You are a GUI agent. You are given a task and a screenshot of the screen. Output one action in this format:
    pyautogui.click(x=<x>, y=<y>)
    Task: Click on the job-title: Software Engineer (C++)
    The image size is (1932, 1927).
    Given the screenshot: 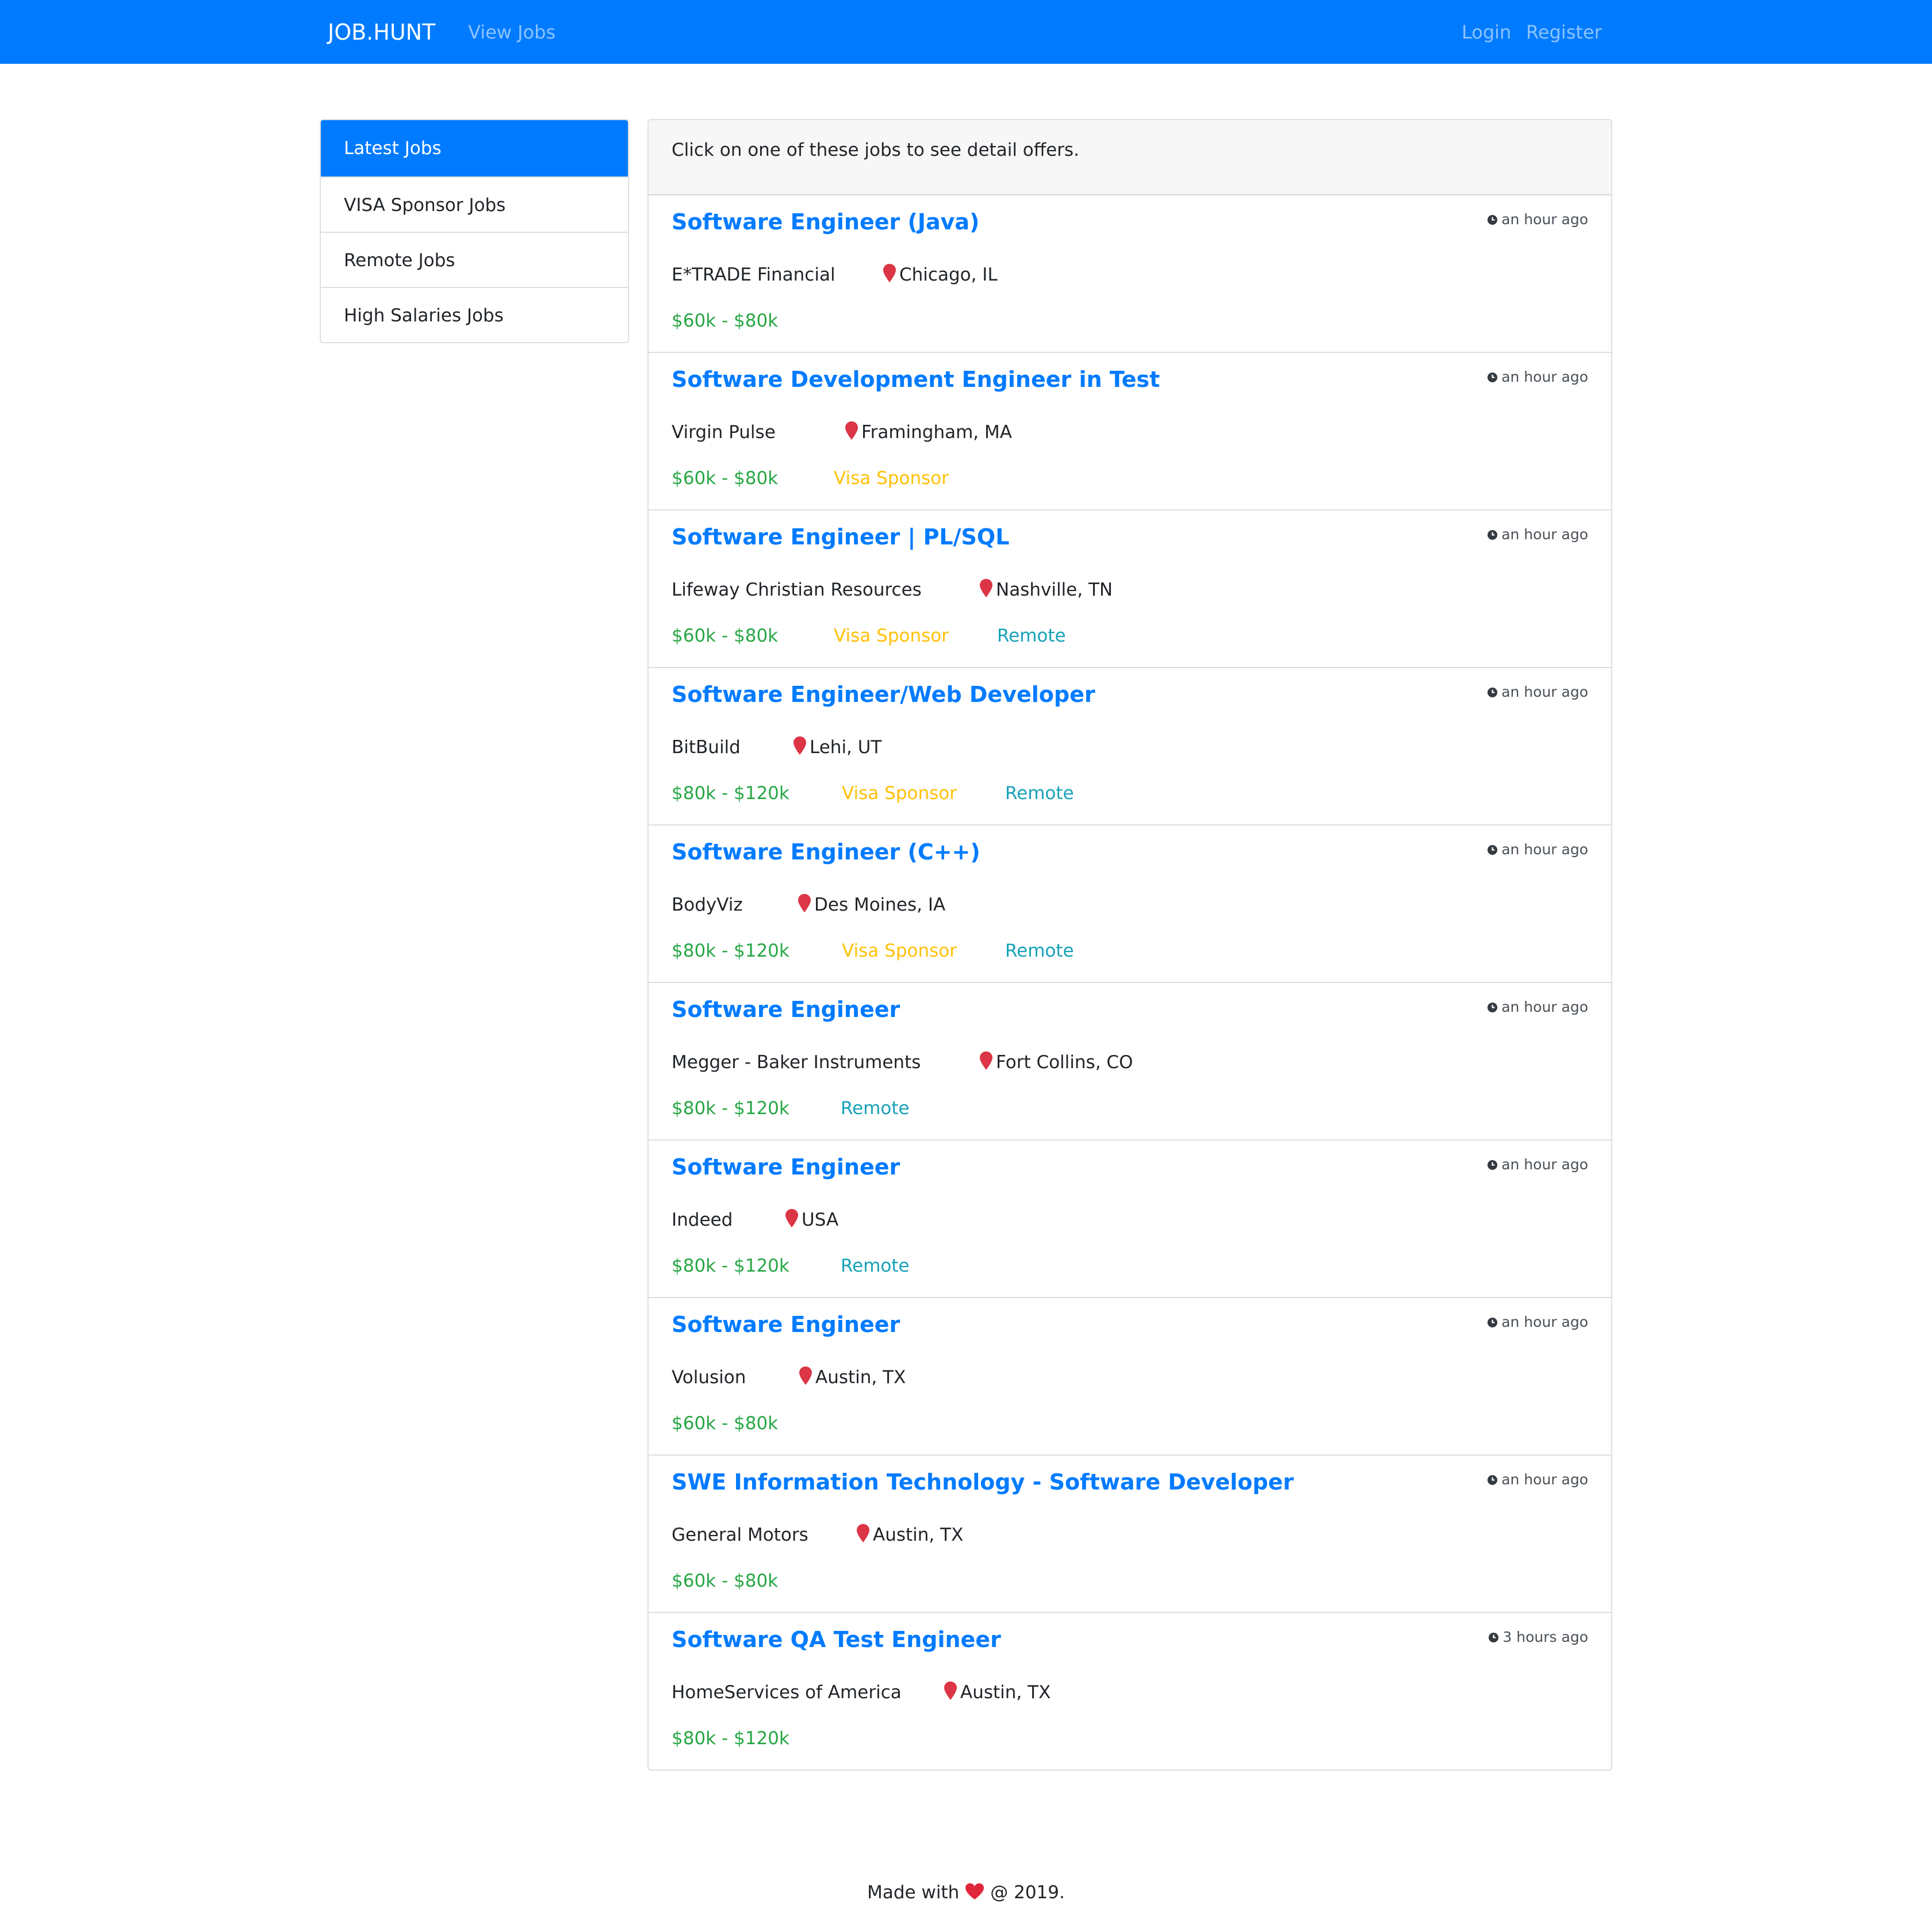 What is the action you would take?
    pyautogui.click(x=826, y=852)
    